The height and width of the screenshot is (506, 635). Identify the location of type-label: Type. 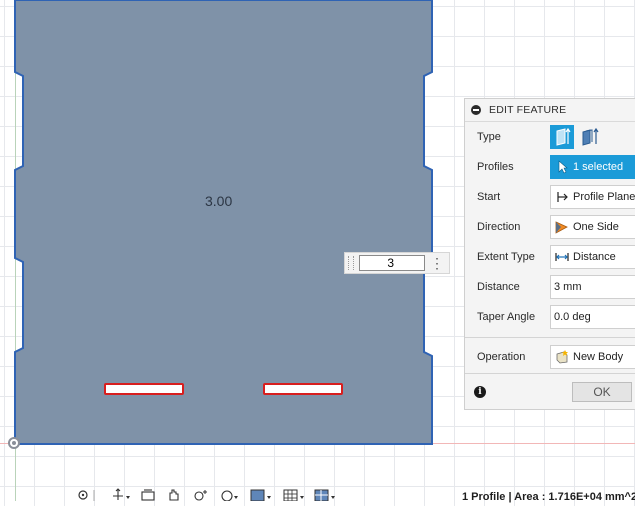
(489, 137).